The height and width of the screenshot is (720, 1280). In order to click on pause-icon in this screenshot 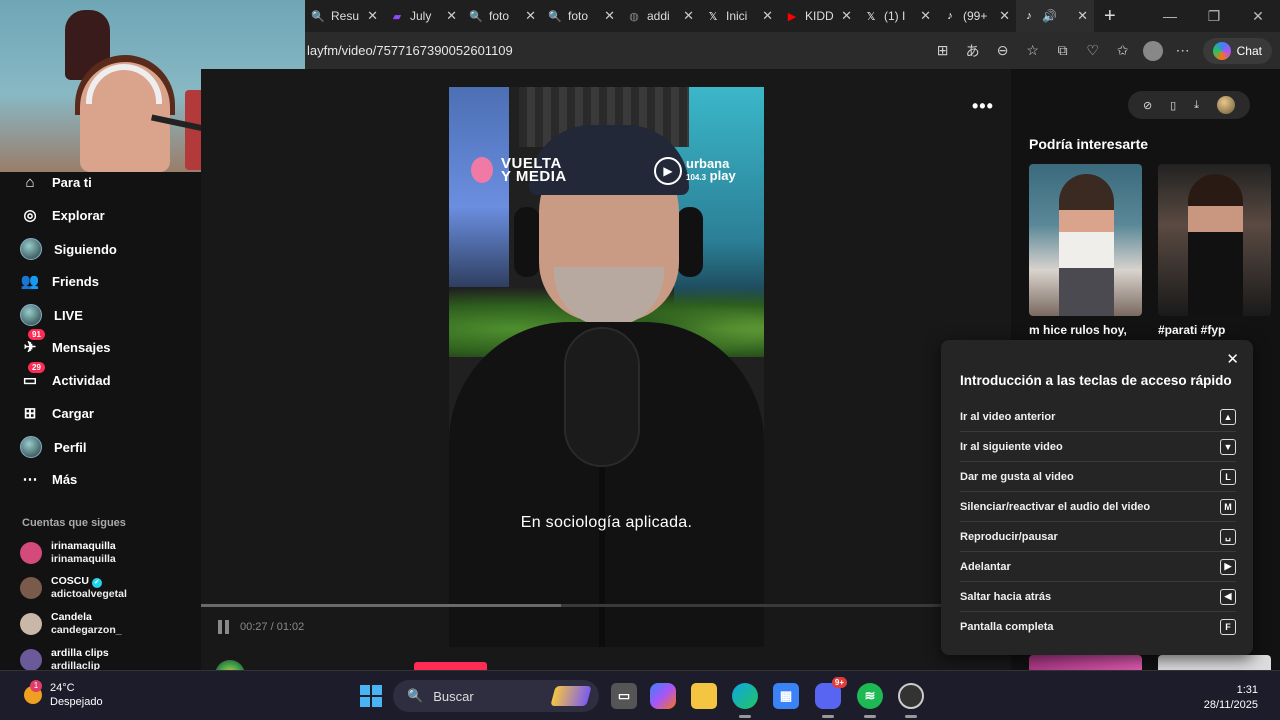, I will do `click(225, 627)`.